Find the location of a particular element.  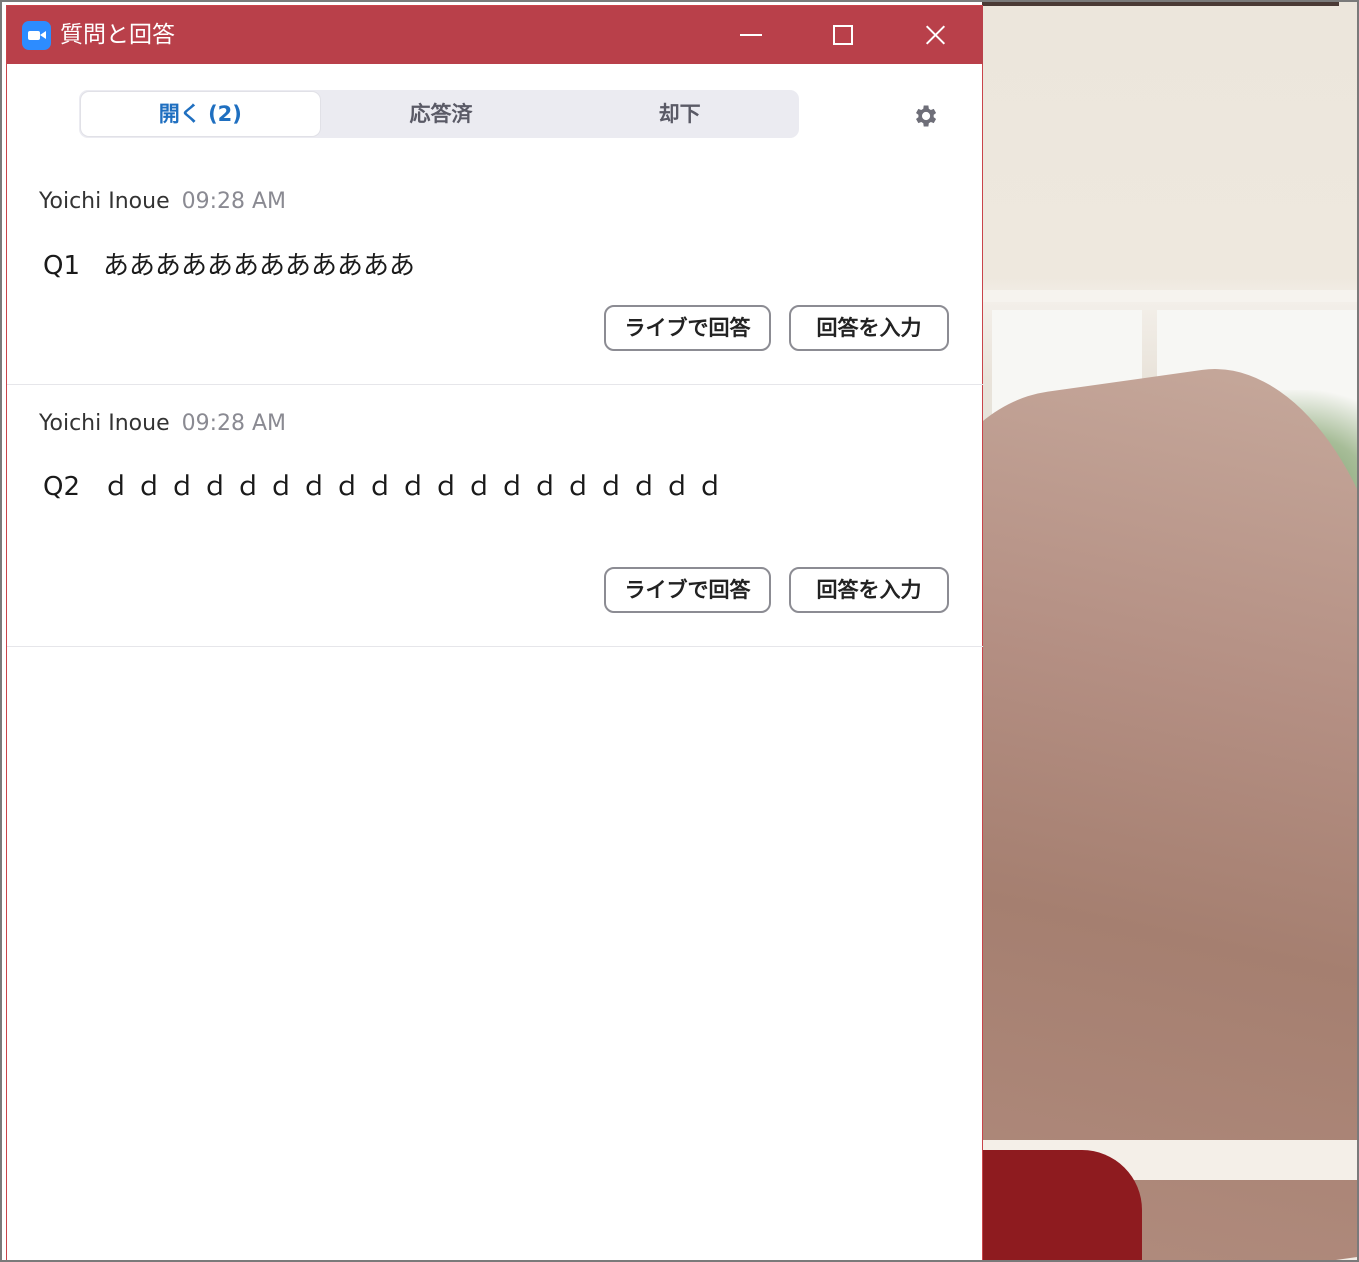

minimize-button is located at coordinates (751, 35).